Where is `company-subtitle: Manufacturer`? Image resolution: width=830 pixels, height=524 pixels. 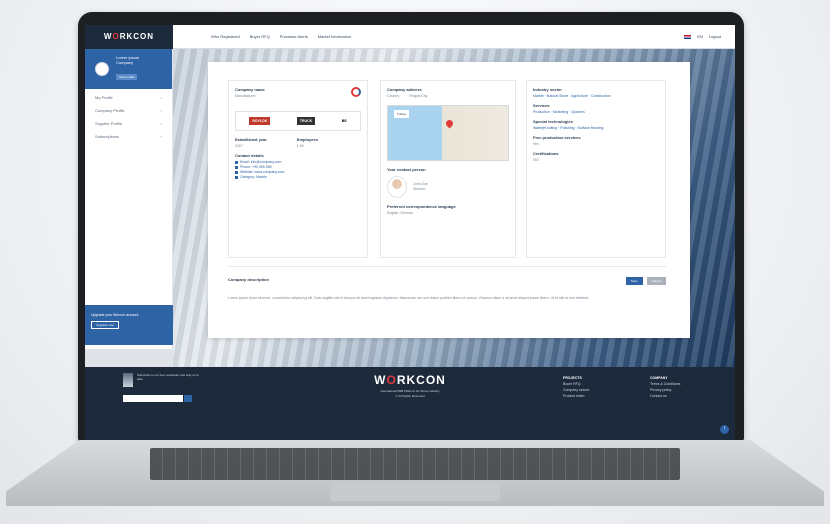
company-subtitle: Manufacturer is located at coordinates (245, 96).